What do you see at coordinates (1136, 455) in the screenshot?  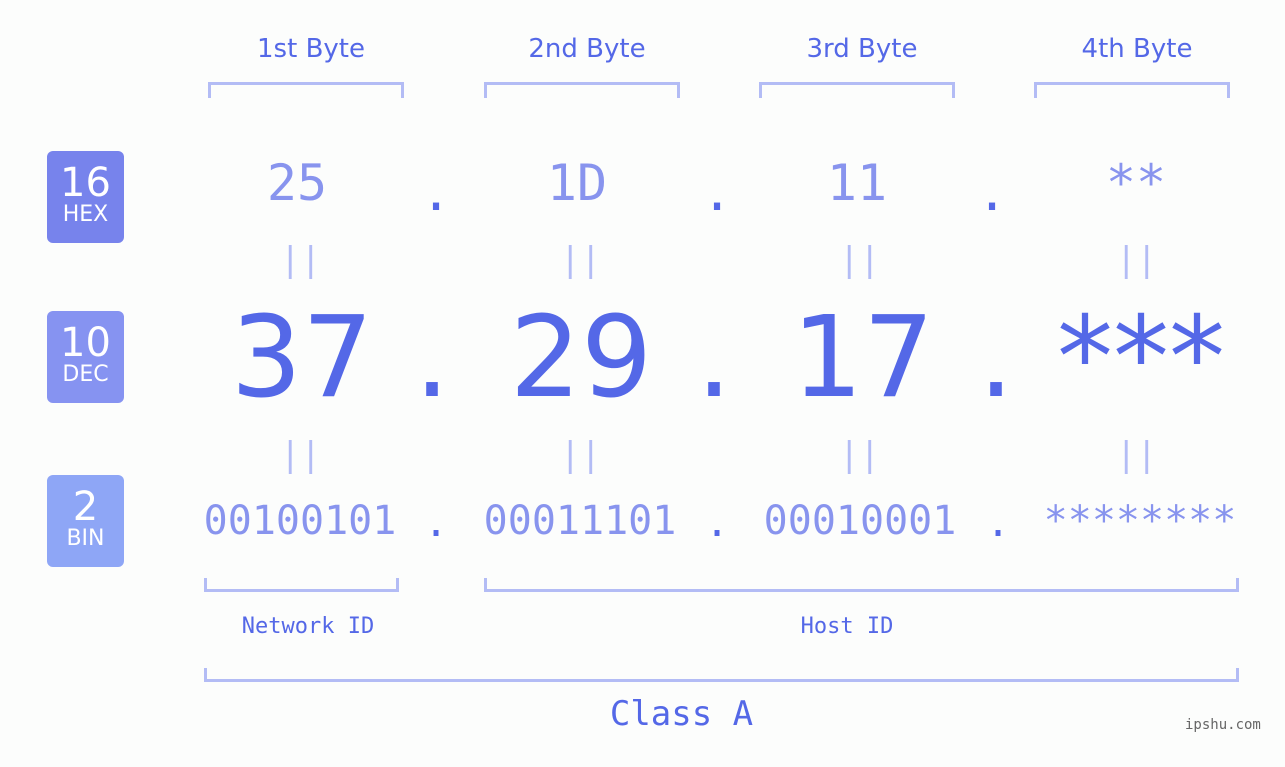 I see `equals-dec-bin-4: ||` at bounding box center [1136, 455].